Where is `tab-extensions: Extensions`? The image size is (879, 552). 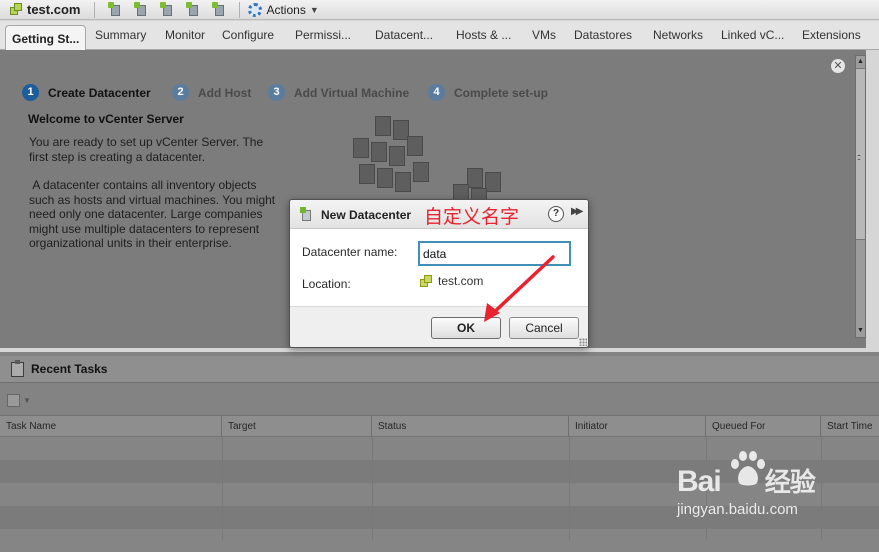 tab-extensions: Extensions is located at coordinates (831, 35).